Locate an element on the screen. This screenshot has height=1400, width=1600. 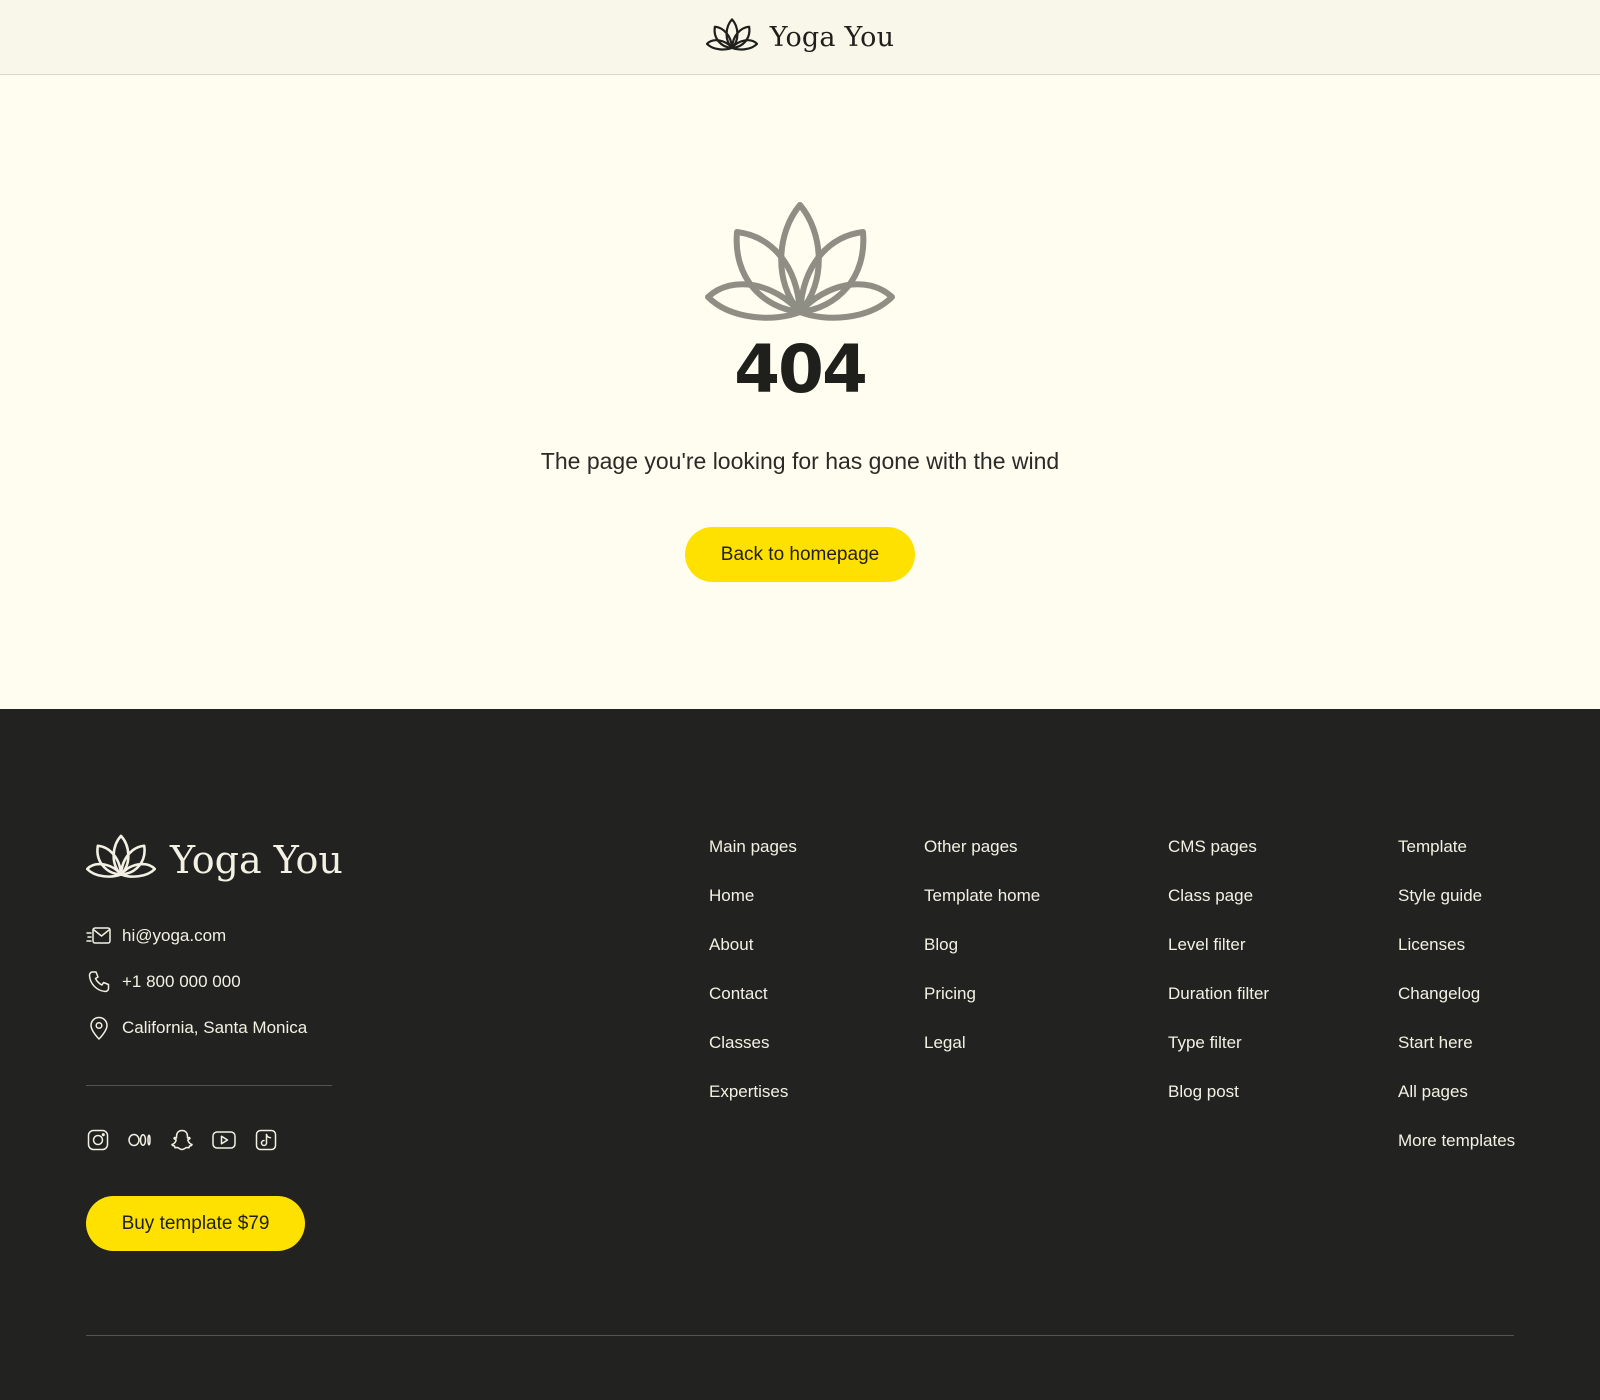
footer-link-contact: Contact is located at coordinates (753, 1008).